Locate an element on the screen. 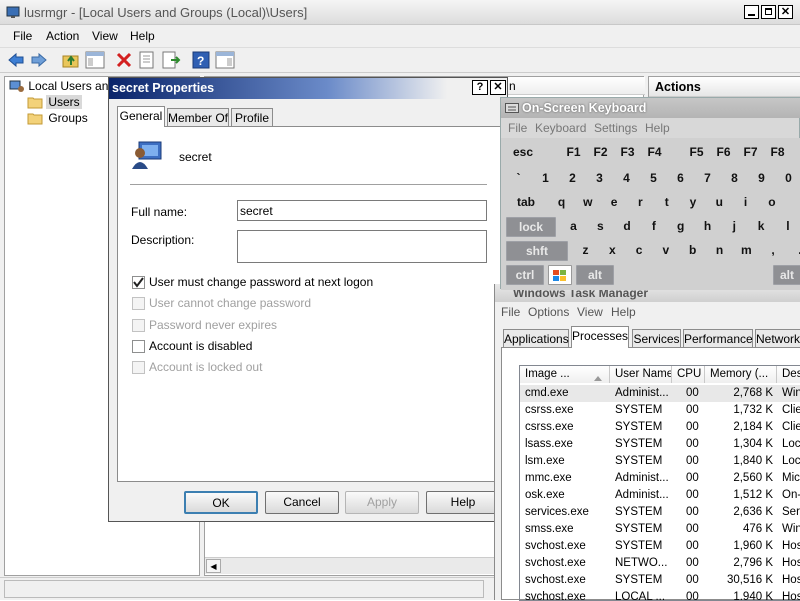 This screenshot has width=800, height=601. key-r: r is located at coordinates (640, 203).